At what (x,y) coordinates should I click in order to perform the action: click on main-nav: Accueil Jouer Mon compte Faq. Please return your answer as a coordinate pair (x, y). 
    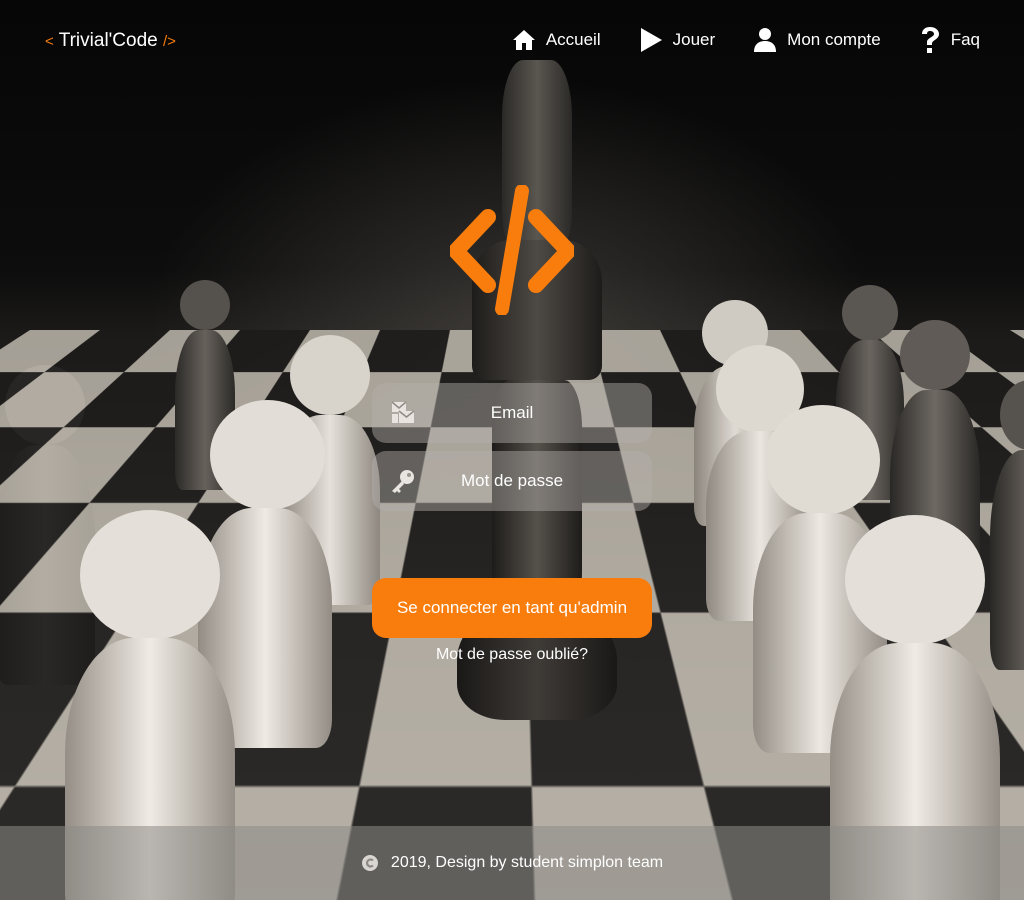
    Looking at the image, I should click on (746, 40).